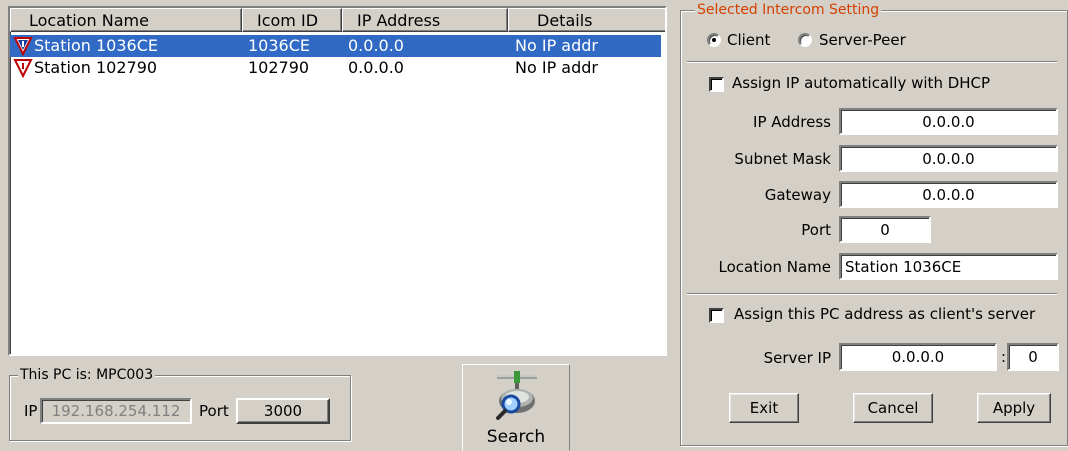 This screenshot has height=451, width=1068. Describe the element at coordinates (516, 395) in the screenshot. I see `network-search-icon` at that location.